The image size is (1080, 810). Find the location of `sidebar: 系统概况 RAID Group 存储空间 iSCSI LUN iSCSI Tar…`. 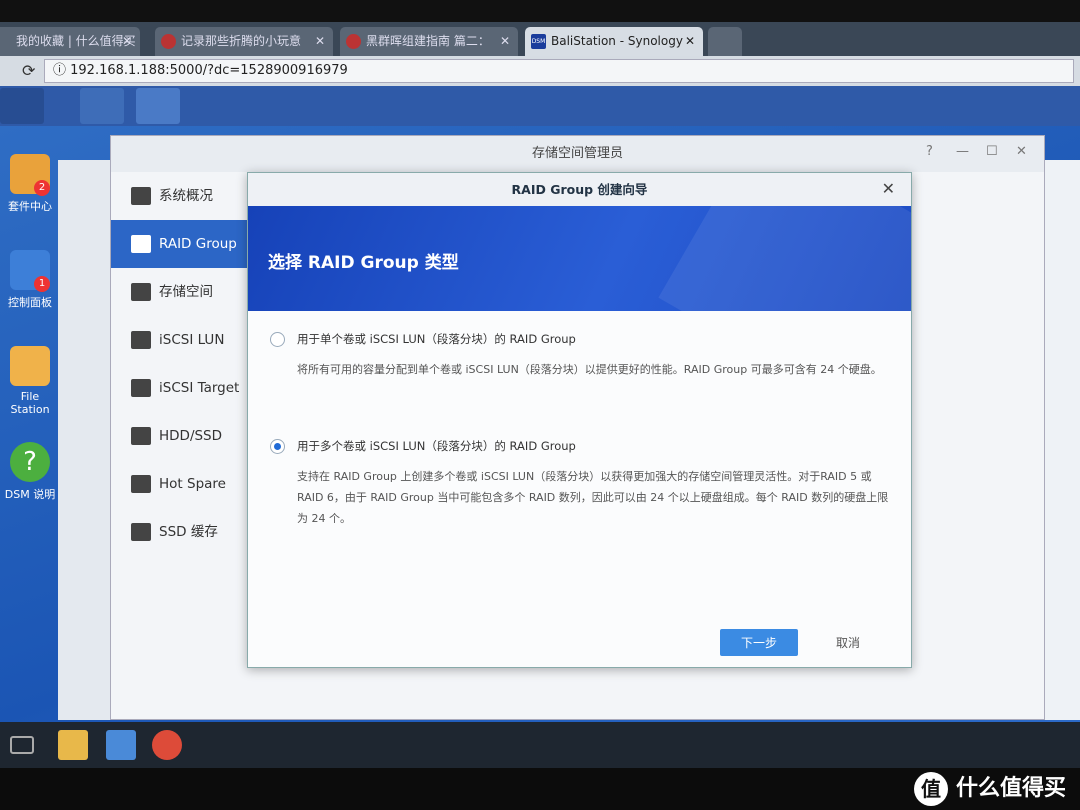

sidebar: 系统概况 RAID Group 存储空间 iSCSI LUN iSCSI Tar… is located at coordinates (179, 364).